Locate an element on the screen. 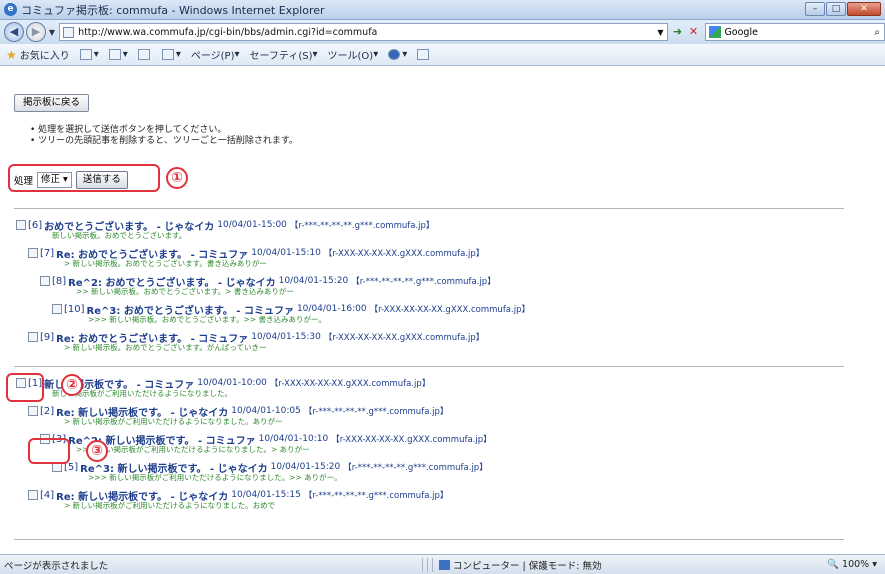 This screenshot has height=574, width=885. note-item: ツリーの先頭記事を削除すると、ツリーごと一括削除されます。 is located at coordinates (164, 141).